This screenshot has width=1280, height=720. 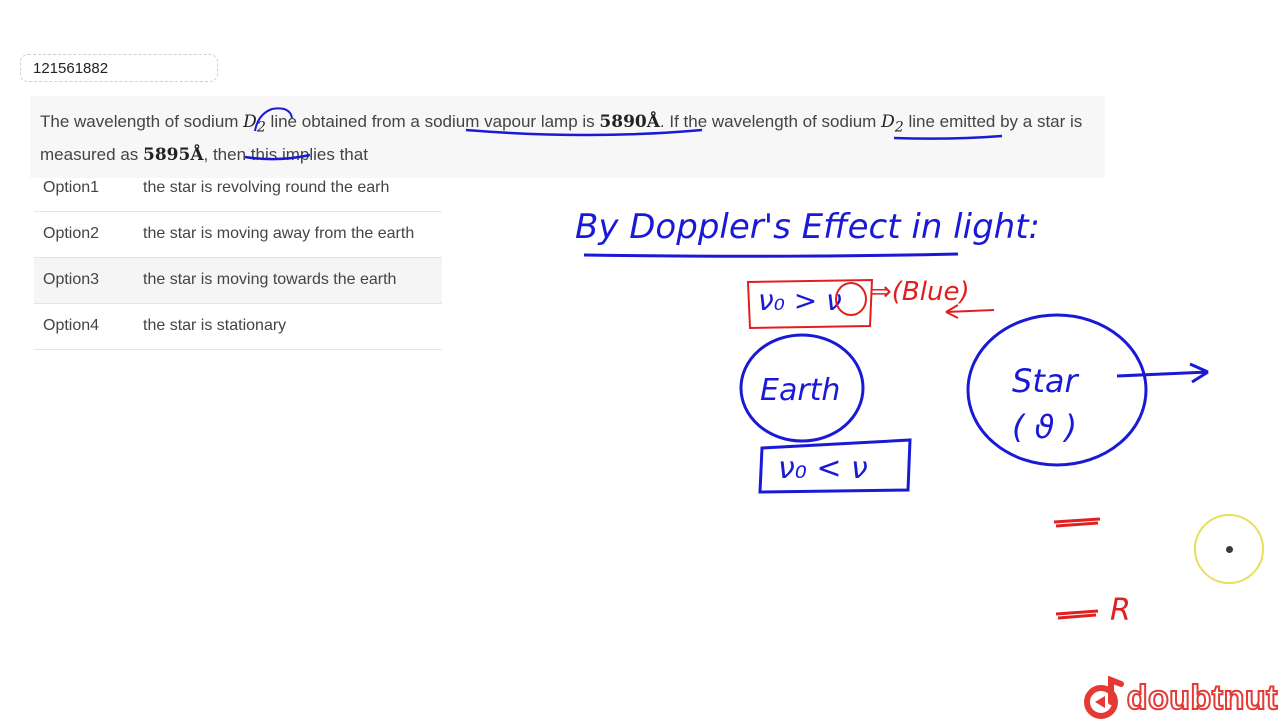 I want to click on earth-circle, so click(x=802, y=388).